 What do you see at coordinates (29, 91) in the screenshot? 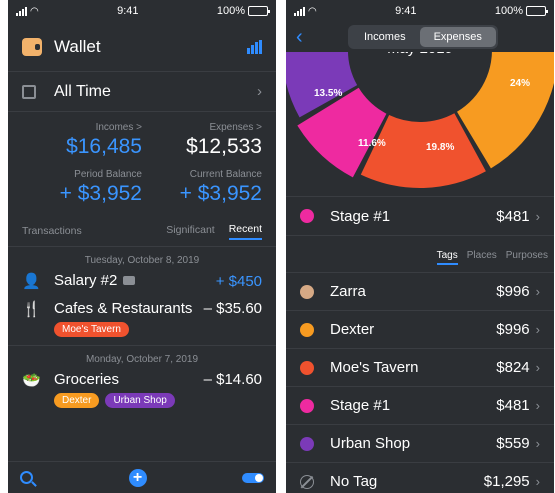
I see `calendar-icon` at bounding box center [29, 91].